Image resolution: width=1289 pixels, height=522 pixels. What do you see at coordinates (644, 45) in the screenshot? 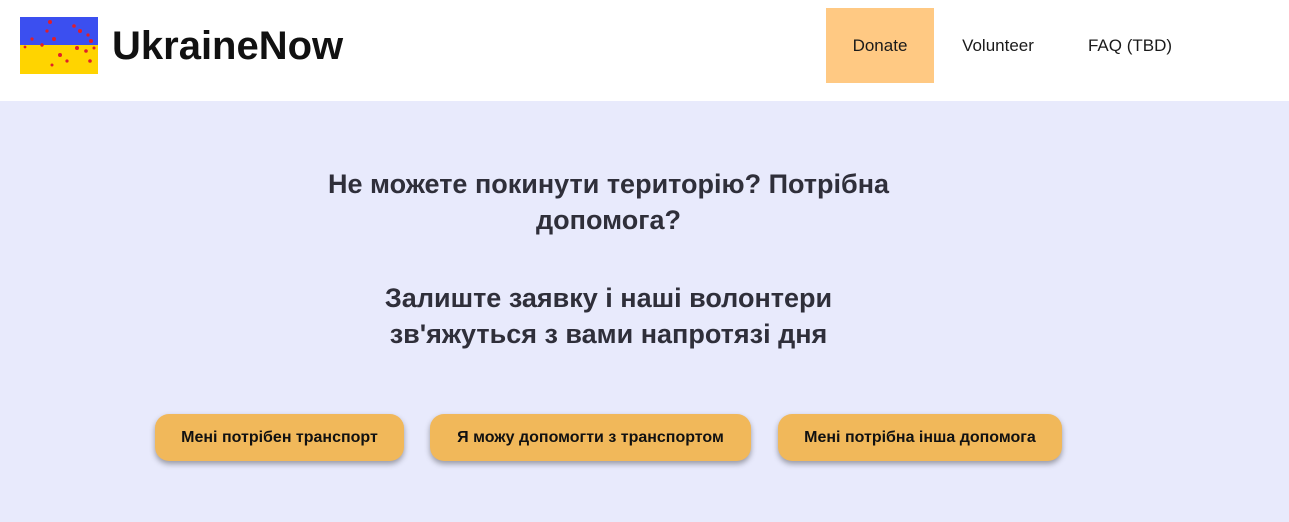
I see `main-nav: Donate Volunteer FAQ (TBD)` at bounding box center [644, 45].